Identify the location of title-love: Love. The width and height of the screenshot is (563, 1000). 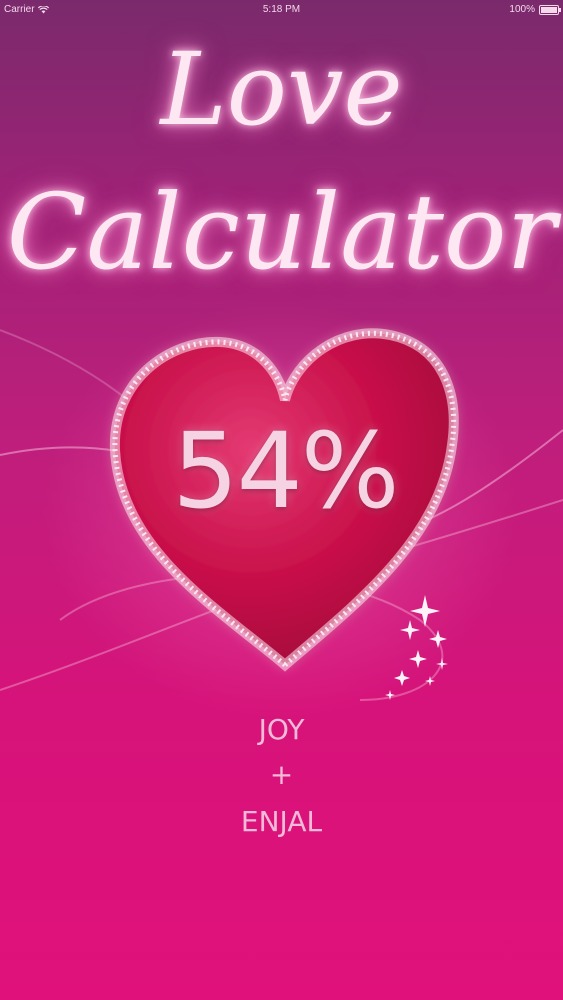
(281, 89).